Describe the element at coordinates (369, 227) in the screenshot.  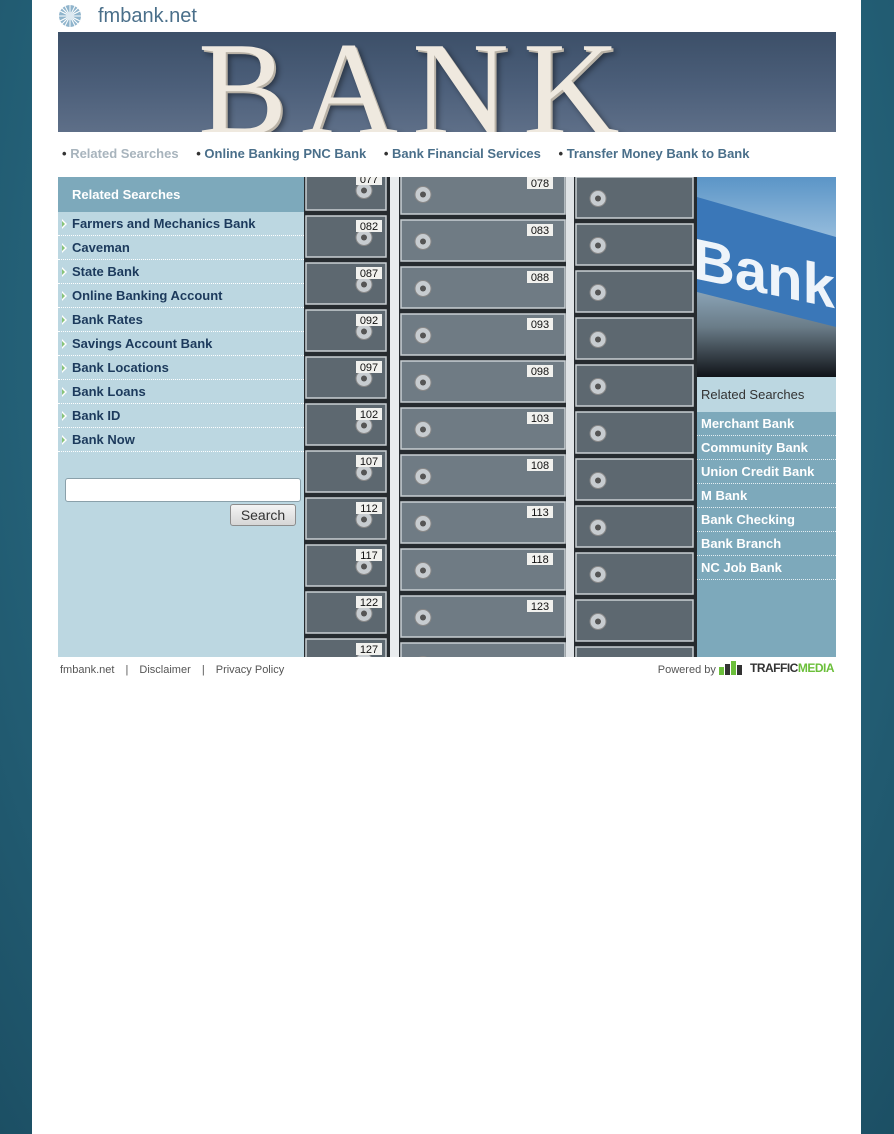
I see `box-number: 082` at that location.